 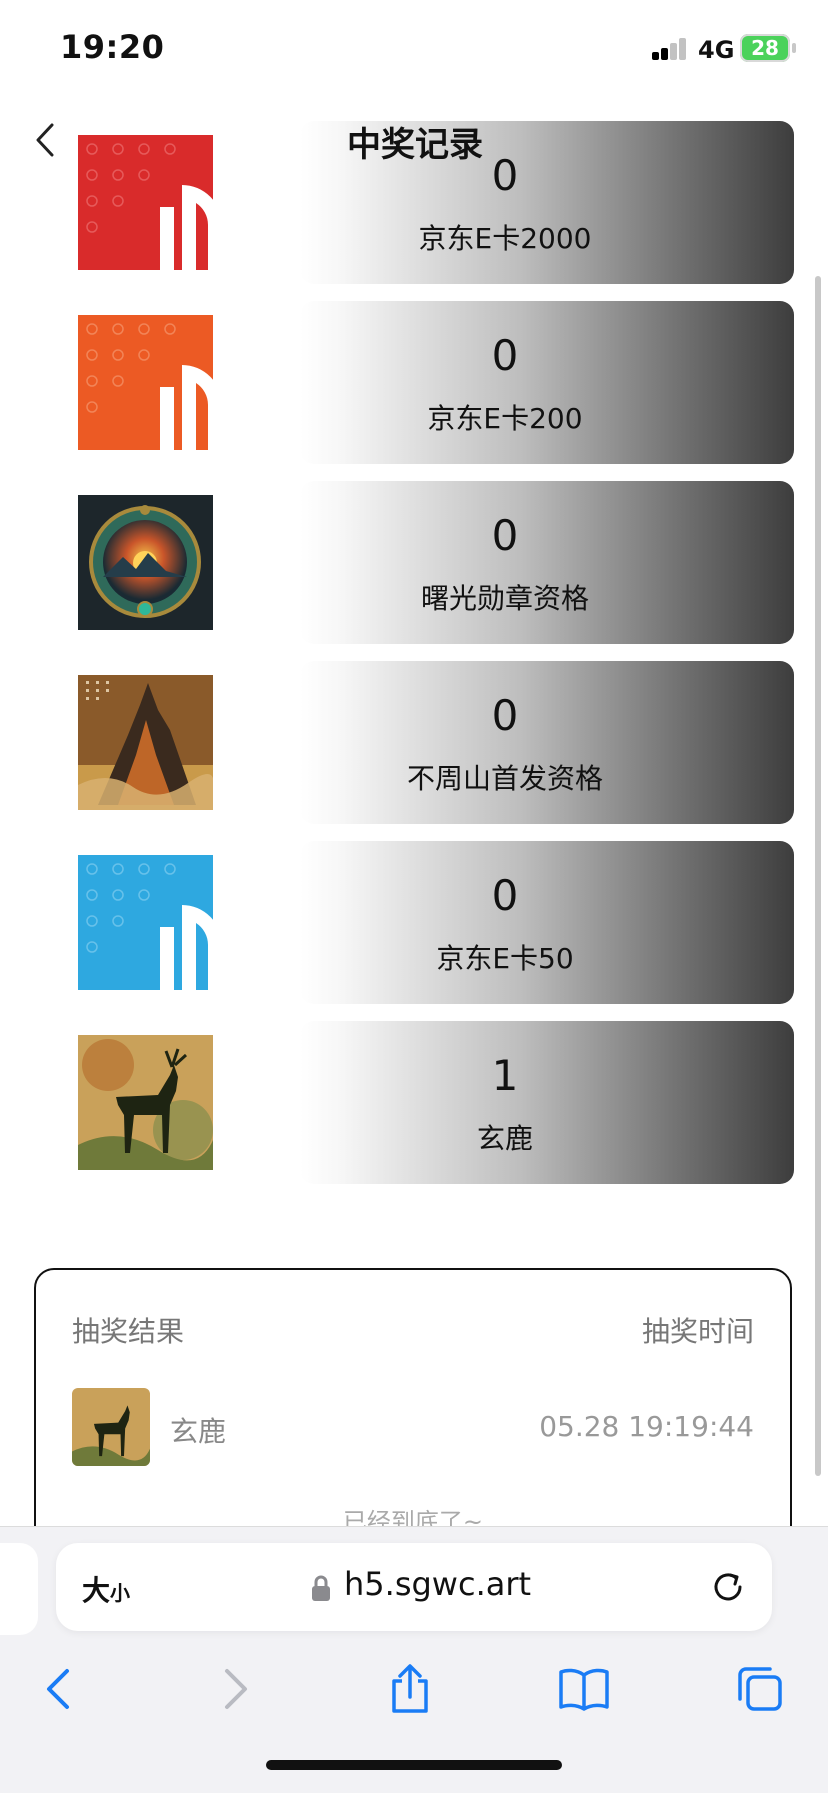 I want to click on lock-icon, so click(x=321, y=1588).